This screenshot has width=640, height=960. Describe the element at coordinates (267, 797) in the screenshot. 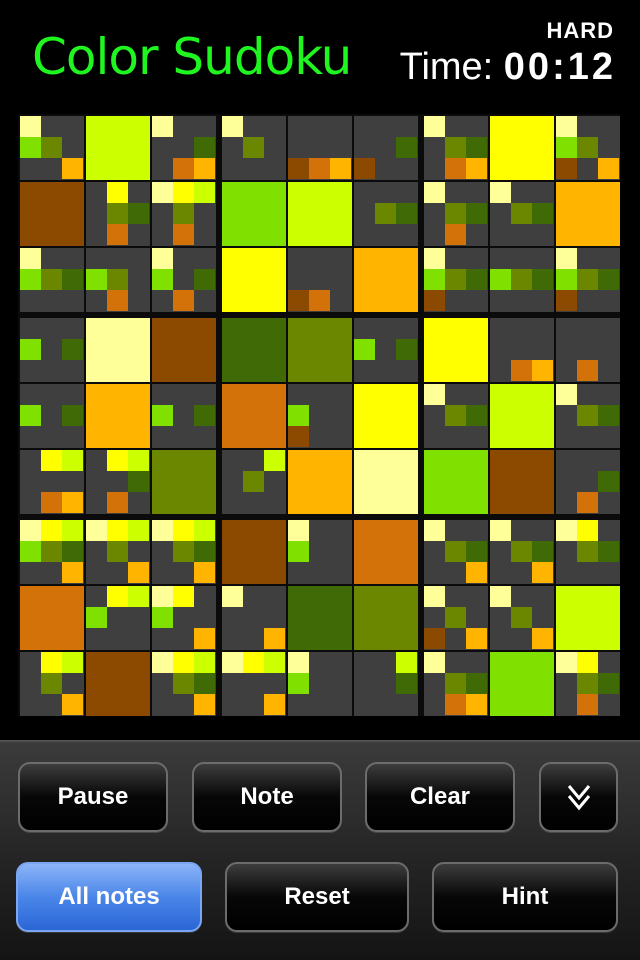

I see `note-button: Note` at that location.